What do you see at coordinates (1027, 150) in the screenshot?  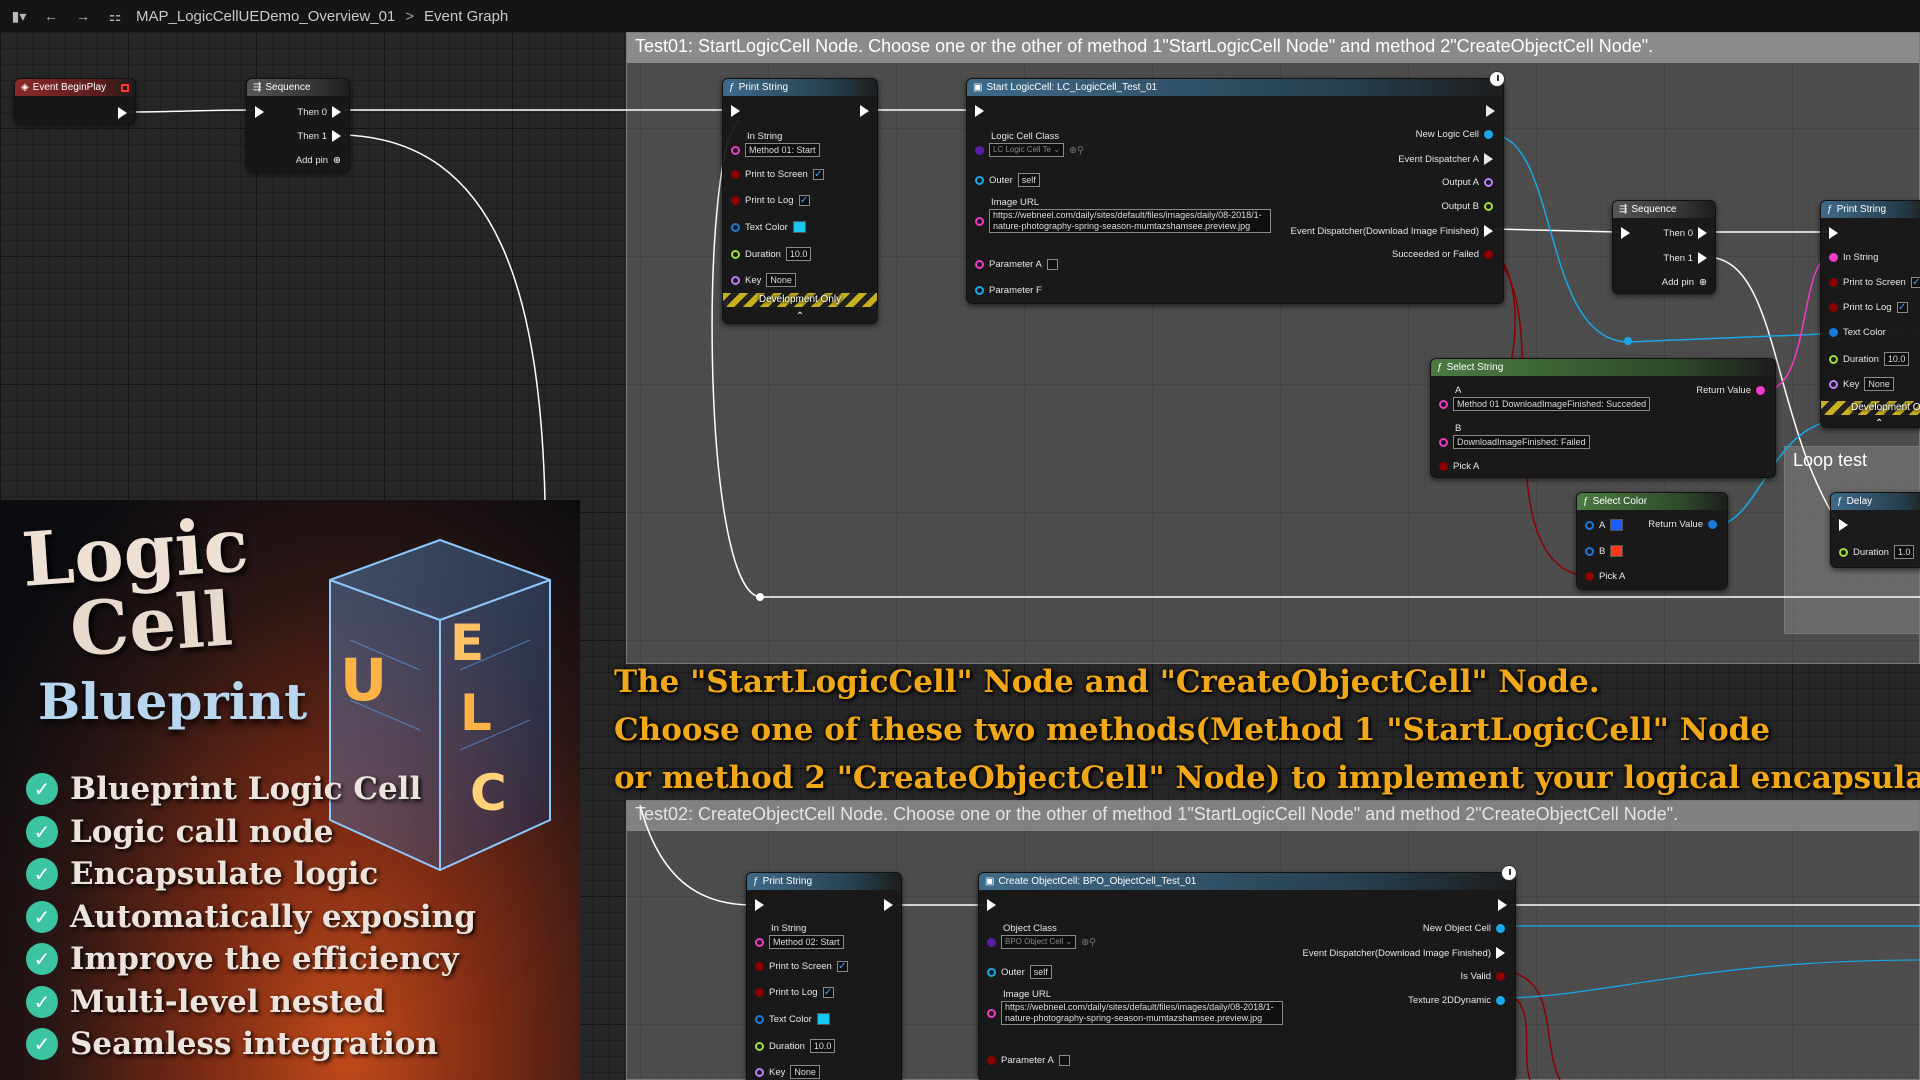 I see `class-dropdown: LC Logic Cell Te ⌄` at bounding box center [1027, 150].